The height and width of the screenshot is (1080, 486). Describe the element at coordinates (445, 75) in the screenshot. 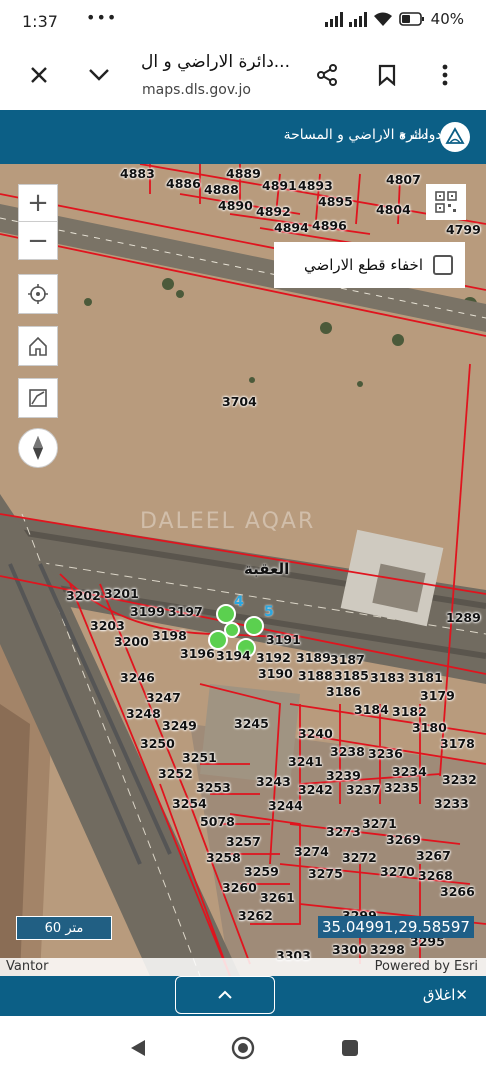

I see `more-options-button` at that location.